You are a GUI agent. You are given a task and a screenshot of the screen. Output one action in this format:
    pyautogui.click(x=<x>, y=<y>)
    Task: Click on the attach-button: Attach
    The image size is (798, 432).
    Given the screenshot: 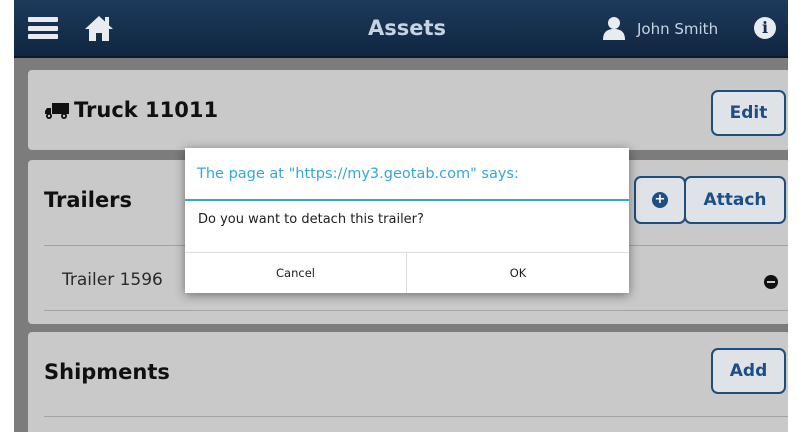 What is the action you would take?
    pyautogui.click(x=735, y=200)
    